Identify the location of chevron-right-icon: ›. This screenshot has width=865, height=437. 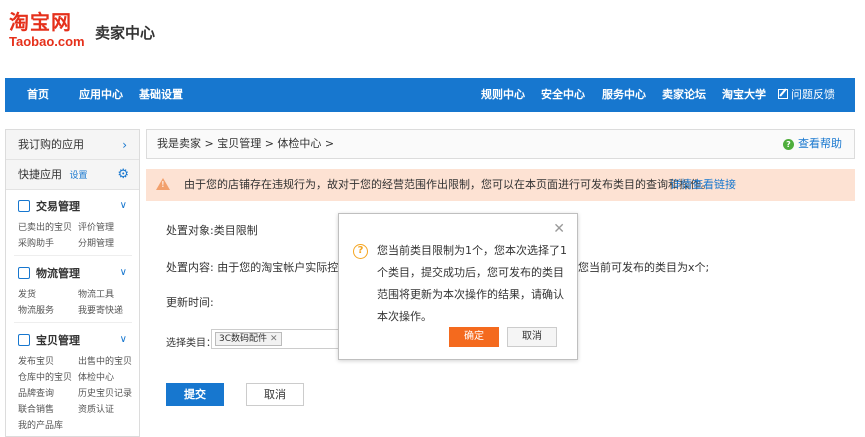
(124, 145).